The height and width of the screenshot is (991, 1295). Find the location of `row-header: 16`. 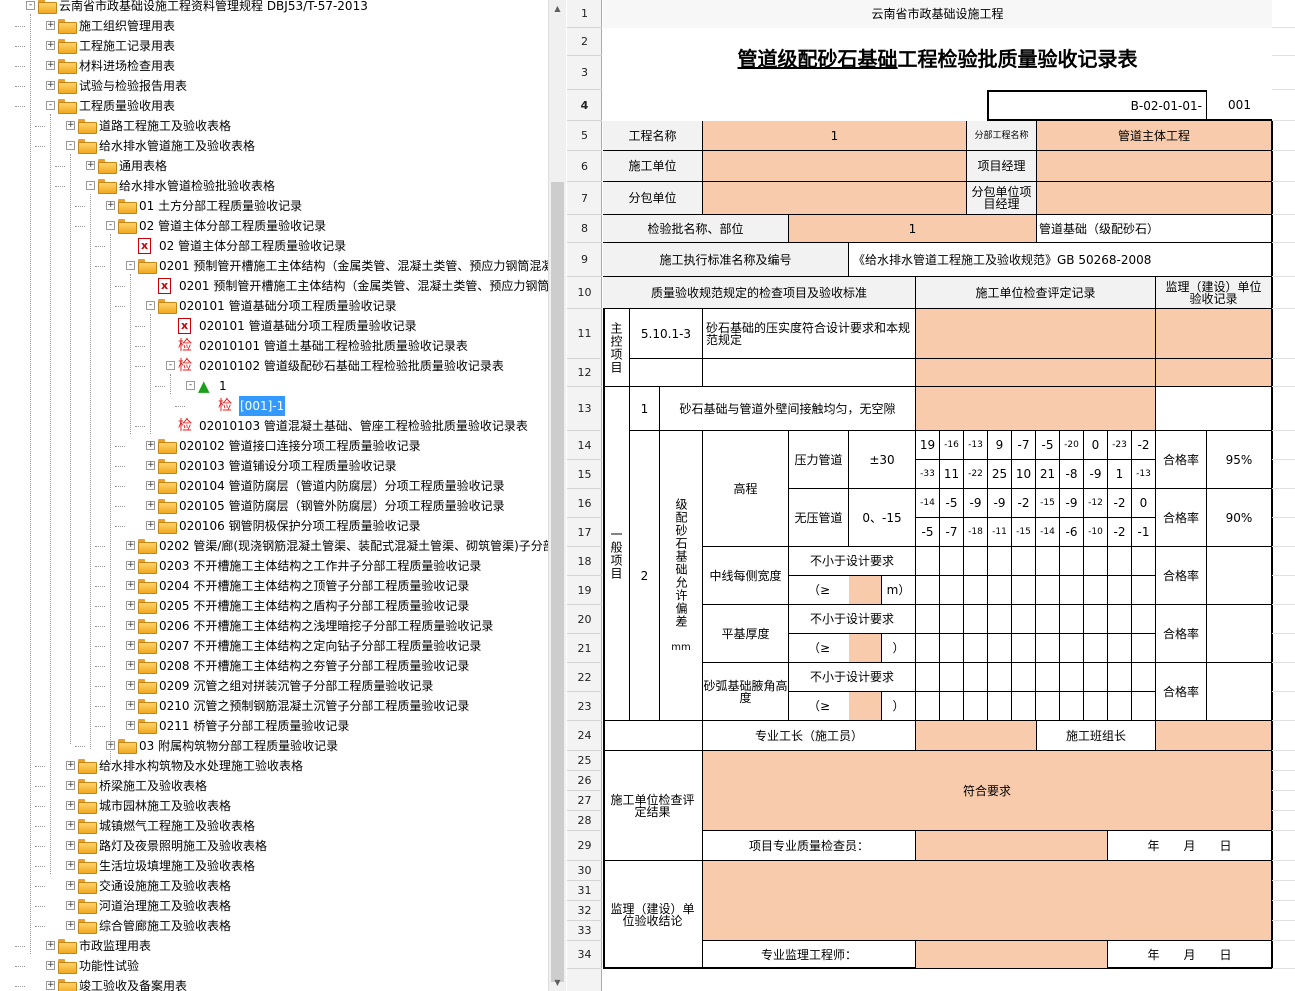

row-header: 16 is located at coordinates (584, 503).